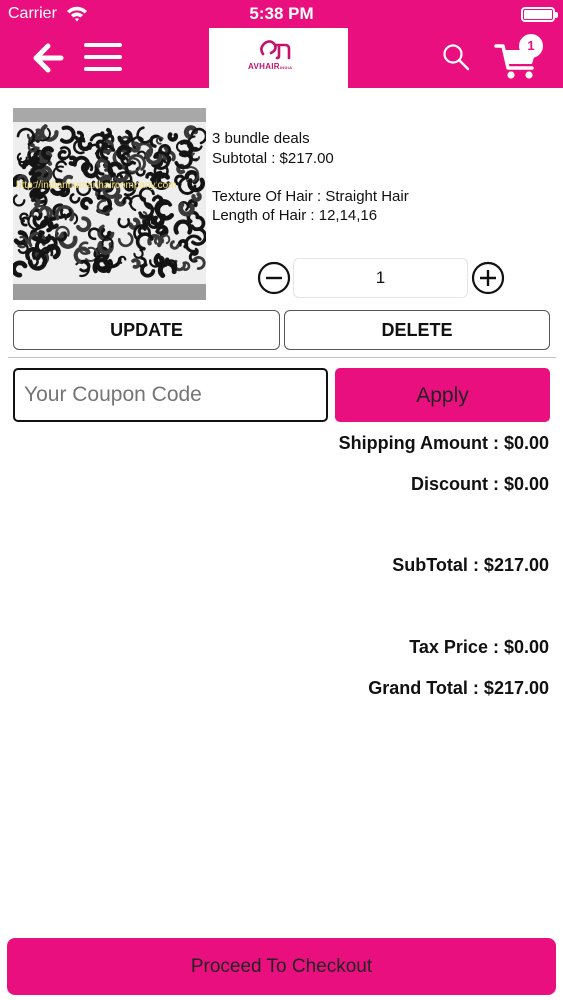 Image resolution: width=563 pixels, height=1000 pixels. I want to click on apply-coupon-button: Apply, so click(442, 395).